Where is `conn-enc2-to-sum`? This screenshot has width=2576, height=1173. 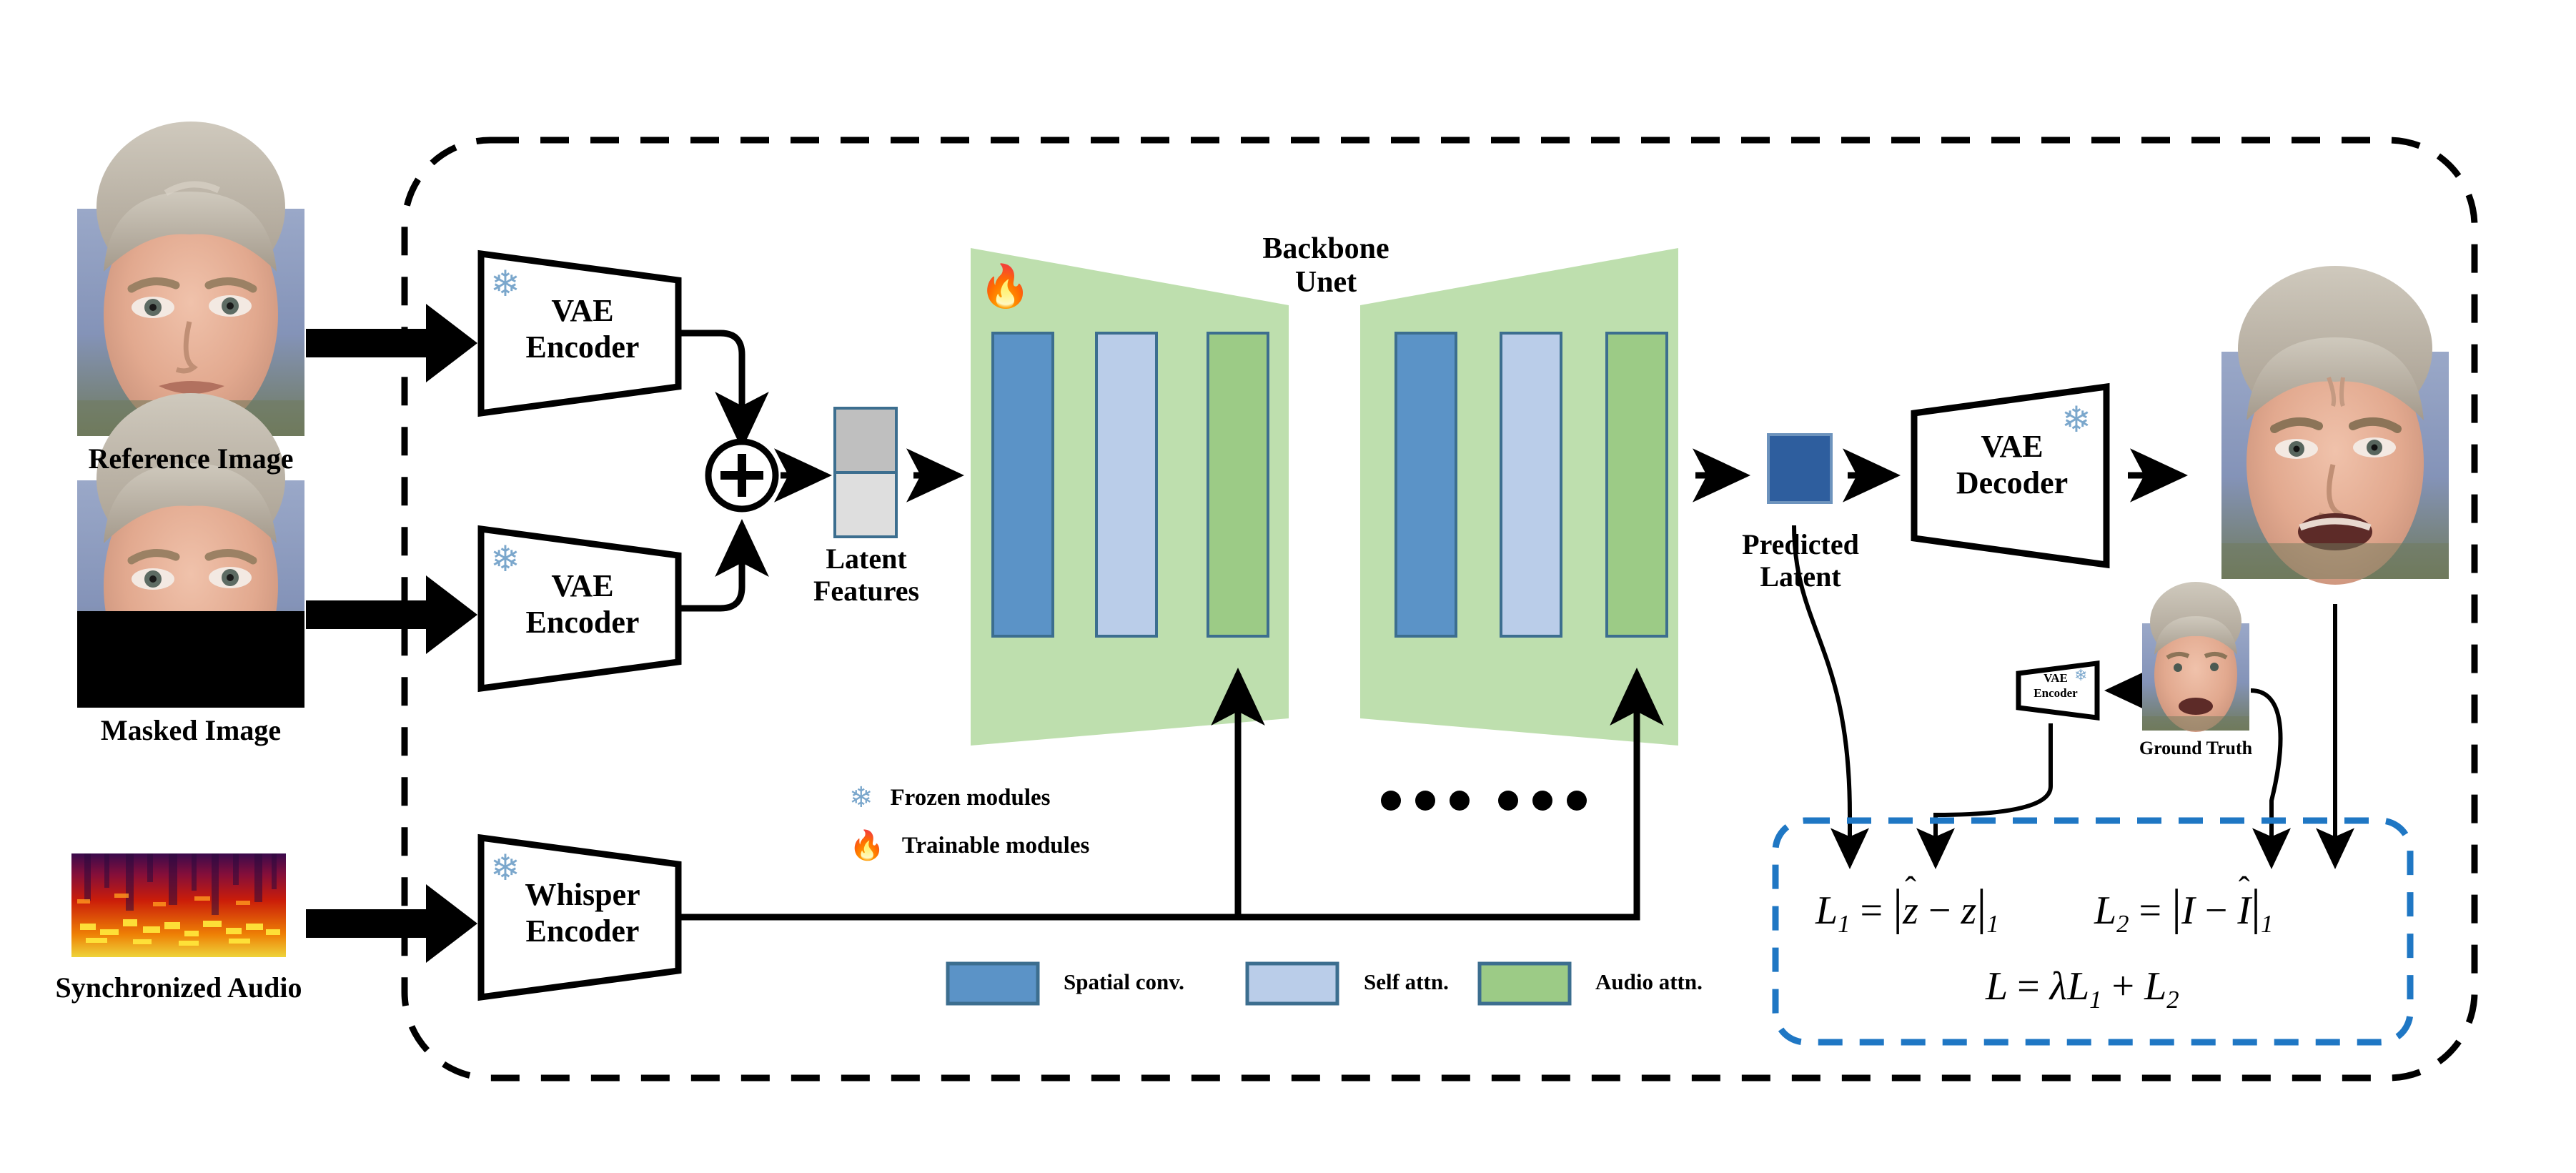
conn-enc2-to-sum is located at coordinates (724, 565).